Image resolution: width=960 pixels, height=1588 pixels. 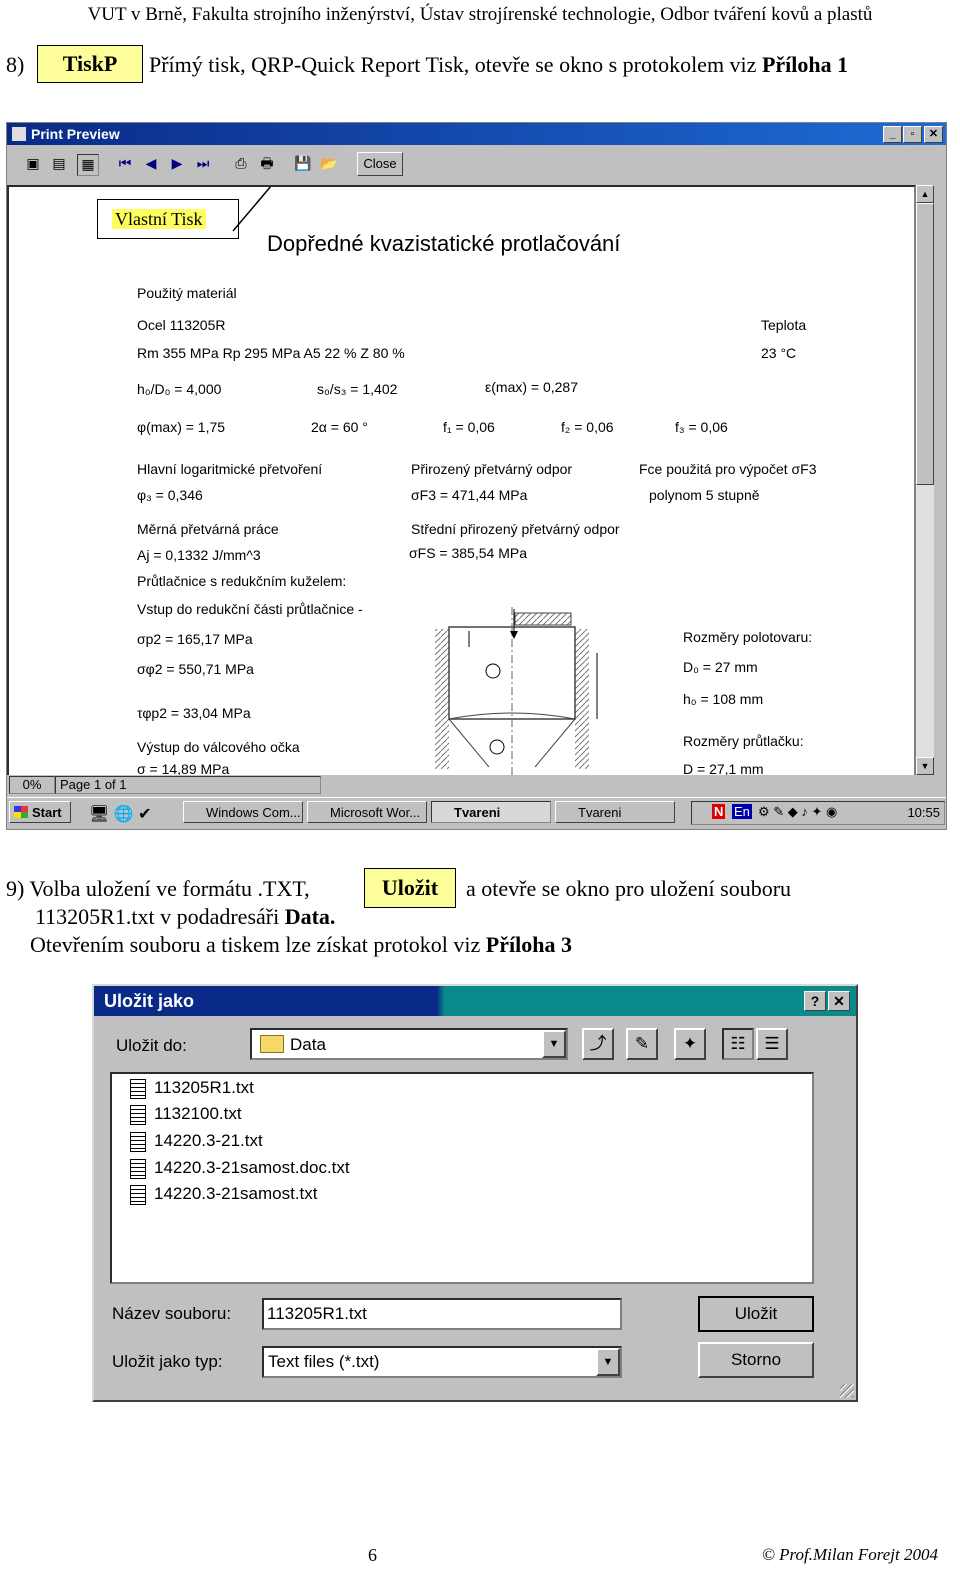 What do you see at coordinates (516, 691) in the screenshot?
I see `extrusion-die-drawing` at bounding box center [516, 691].